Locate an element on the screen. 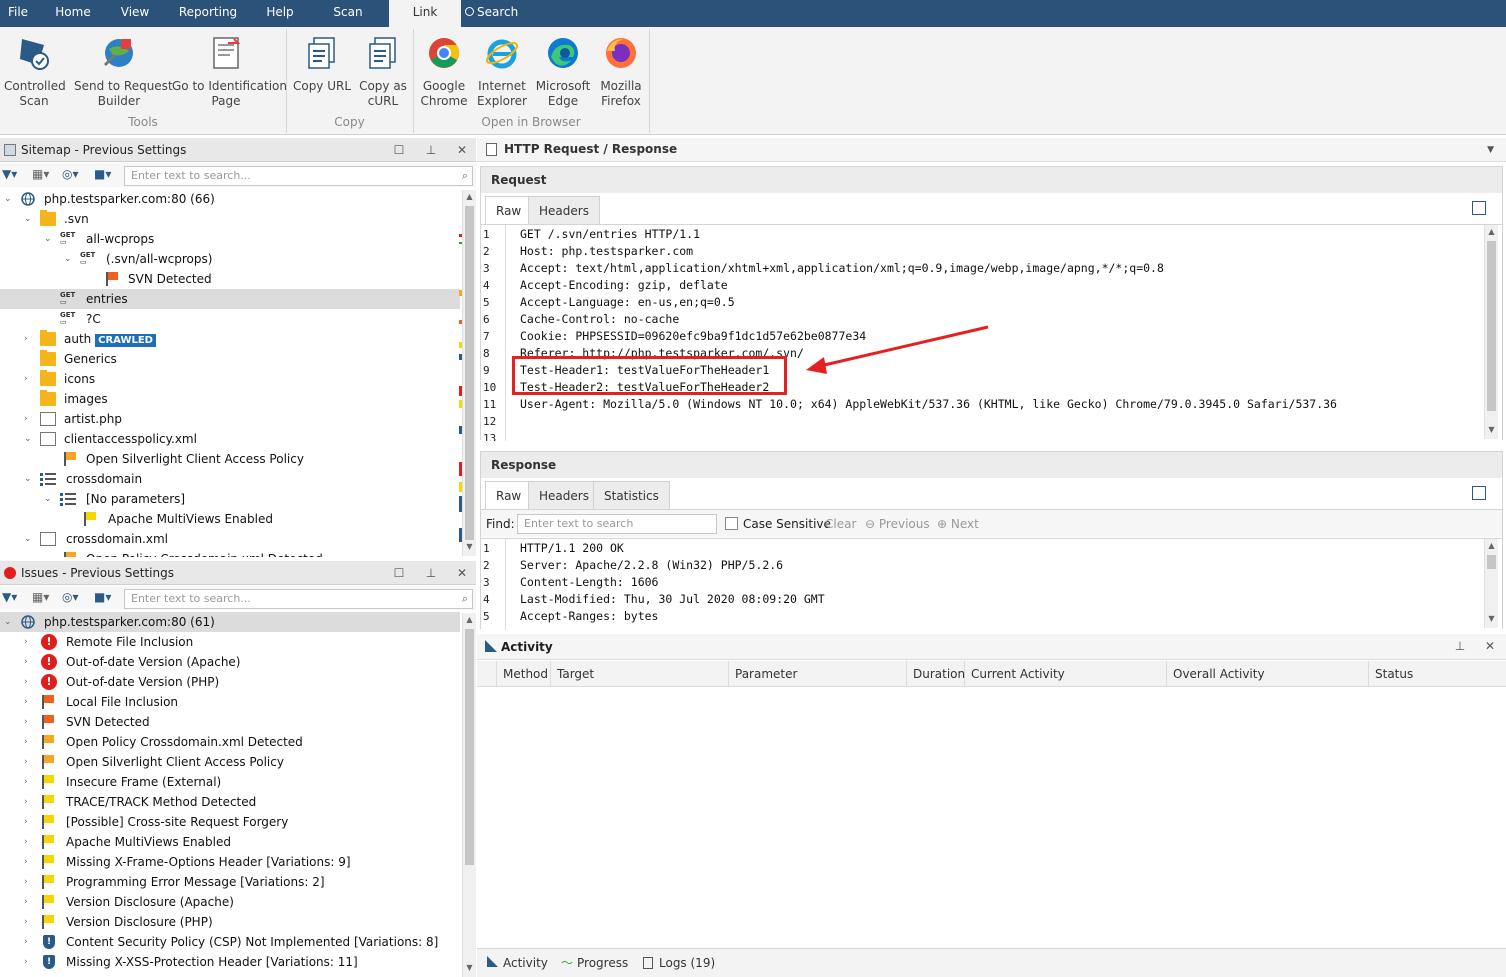  menu-reporting: Reporting is located at coordinates (208, 13).